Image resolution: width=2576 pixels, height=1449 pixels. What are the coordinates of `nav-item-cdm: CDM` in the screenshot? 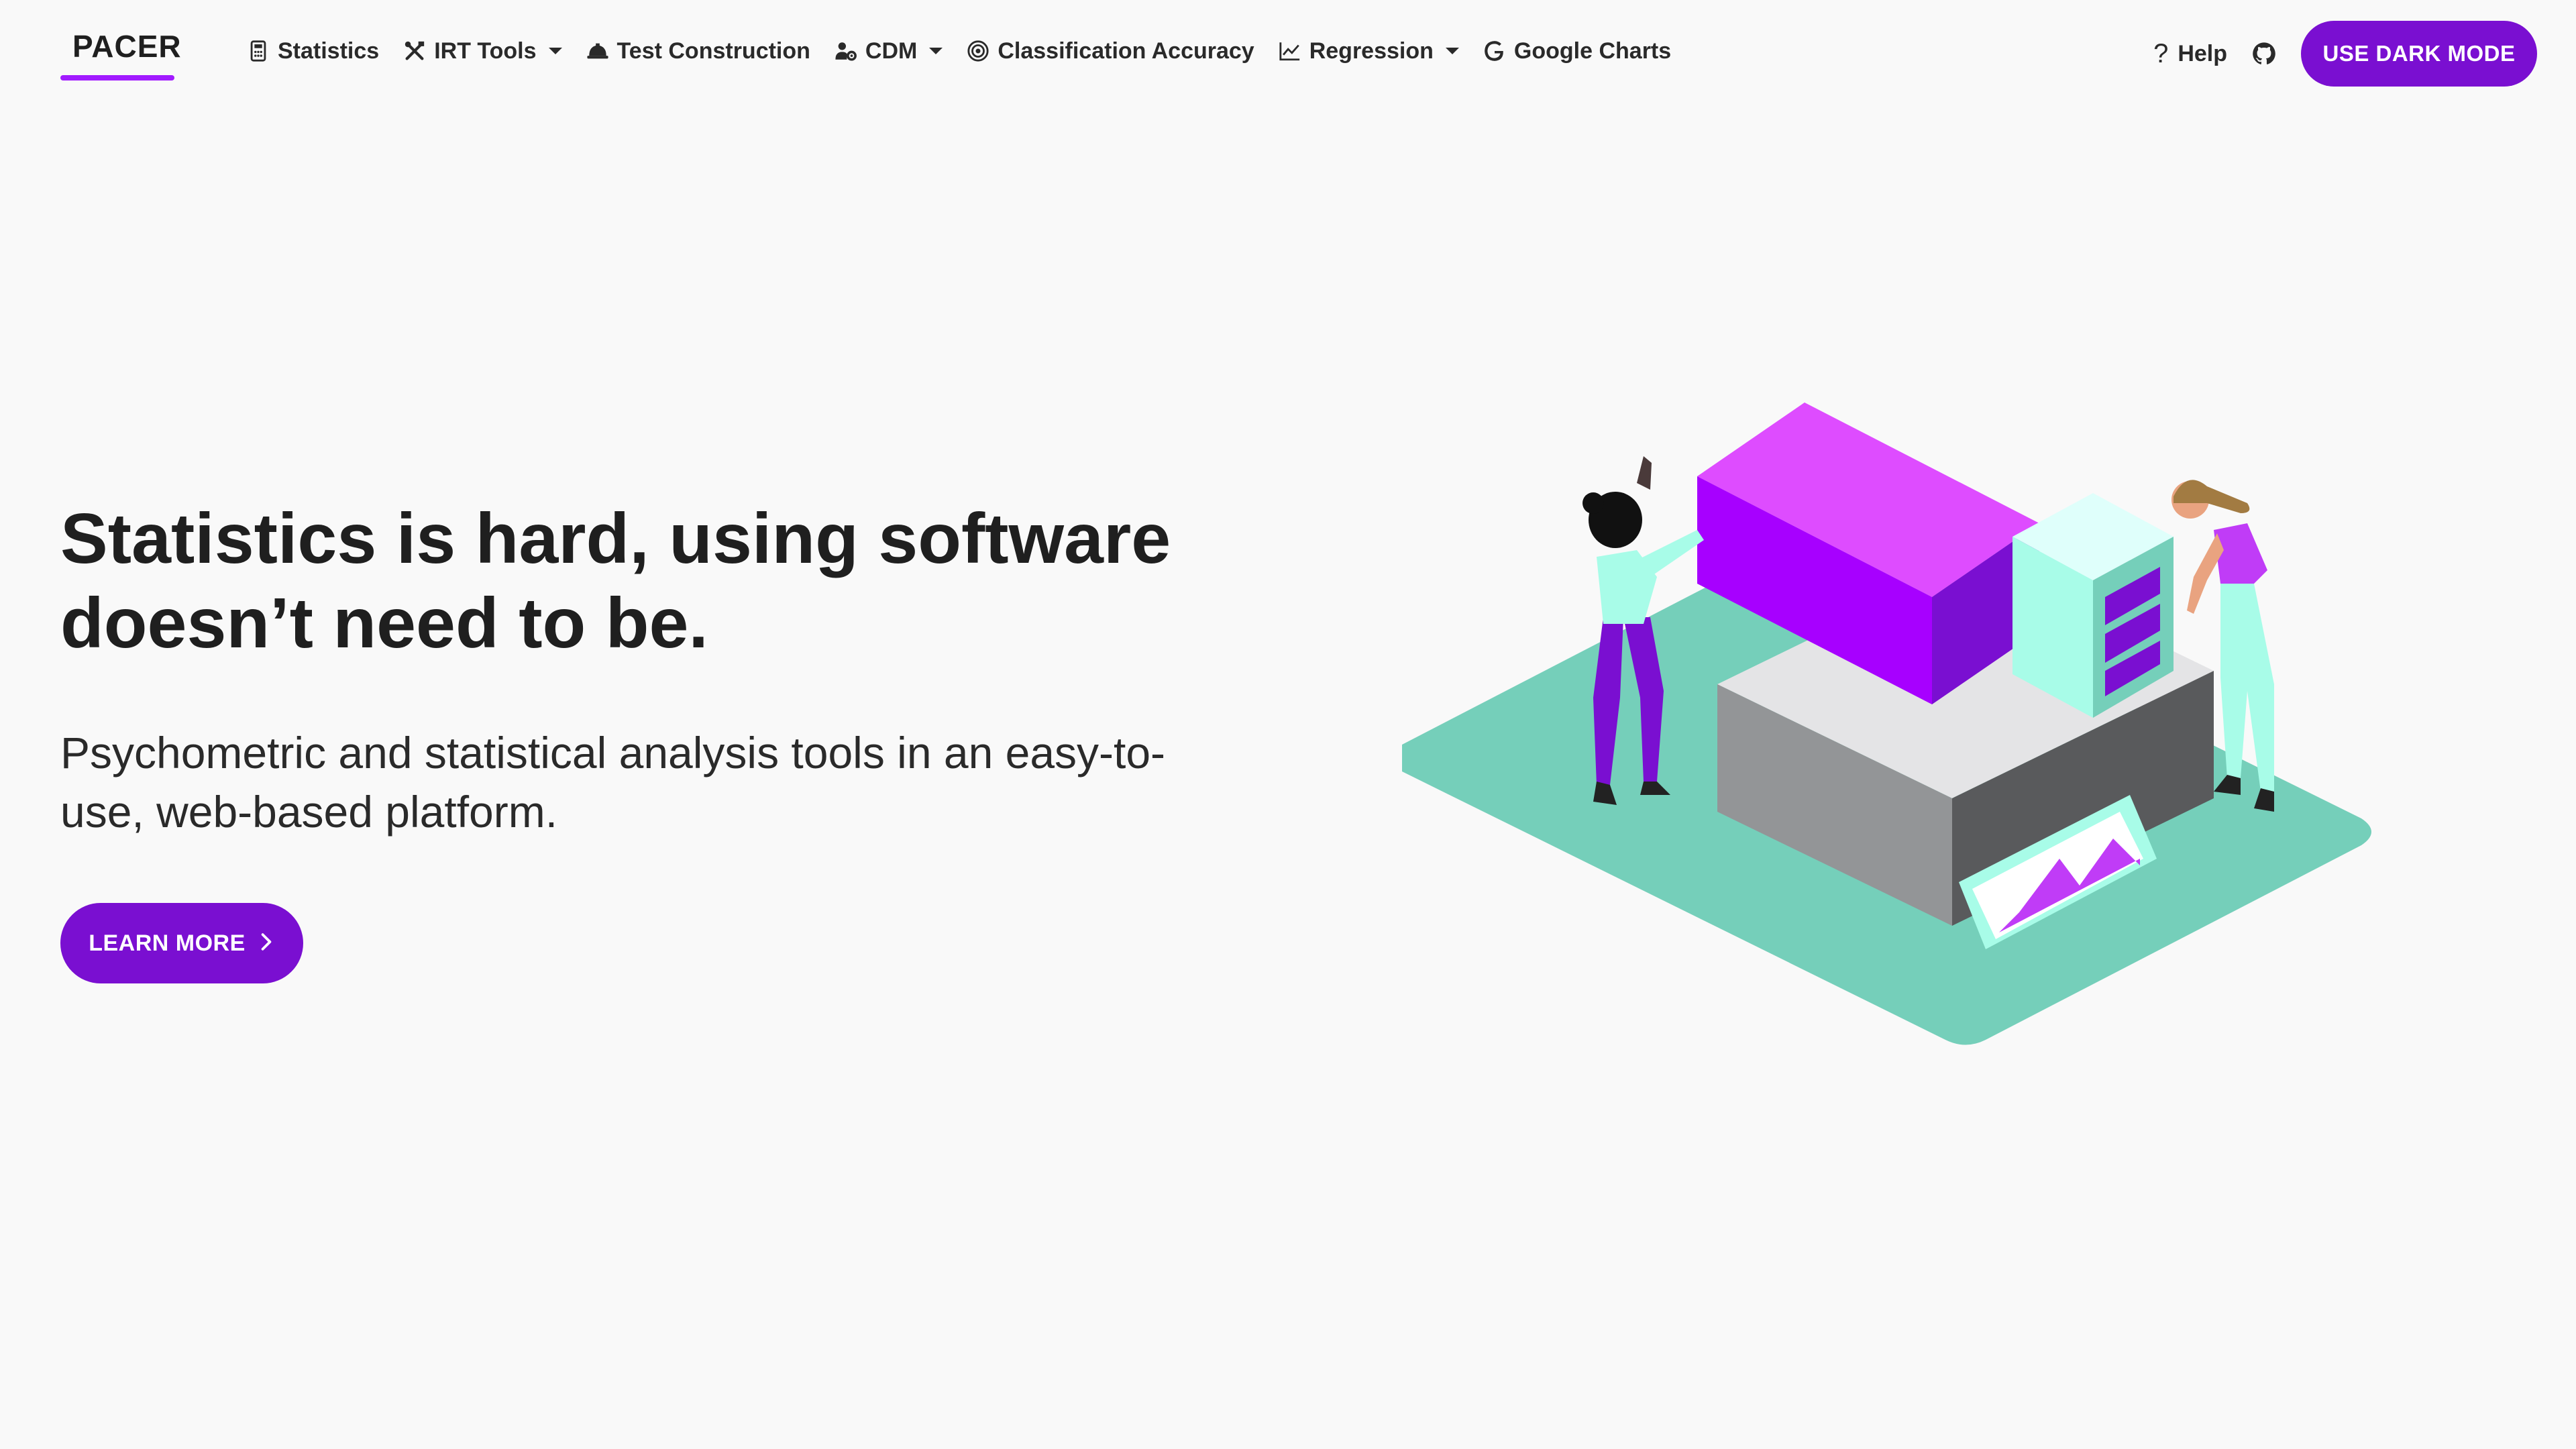 It's located at (889, 51).